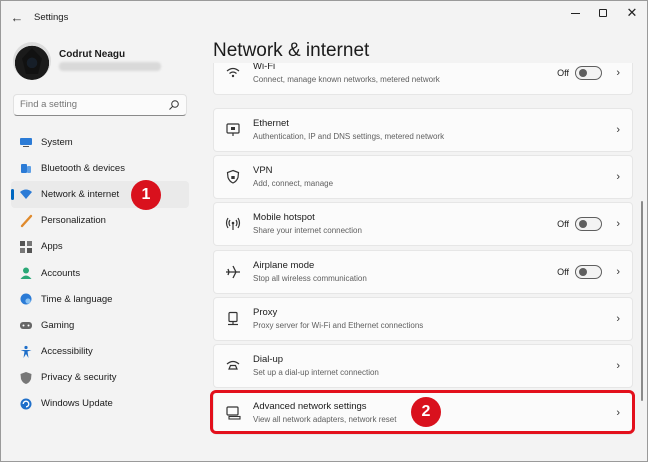  What do you see at coordinates (265, 312) in the screenshot?
I see `card-title: Proxy` at bounding box center [265, 312].